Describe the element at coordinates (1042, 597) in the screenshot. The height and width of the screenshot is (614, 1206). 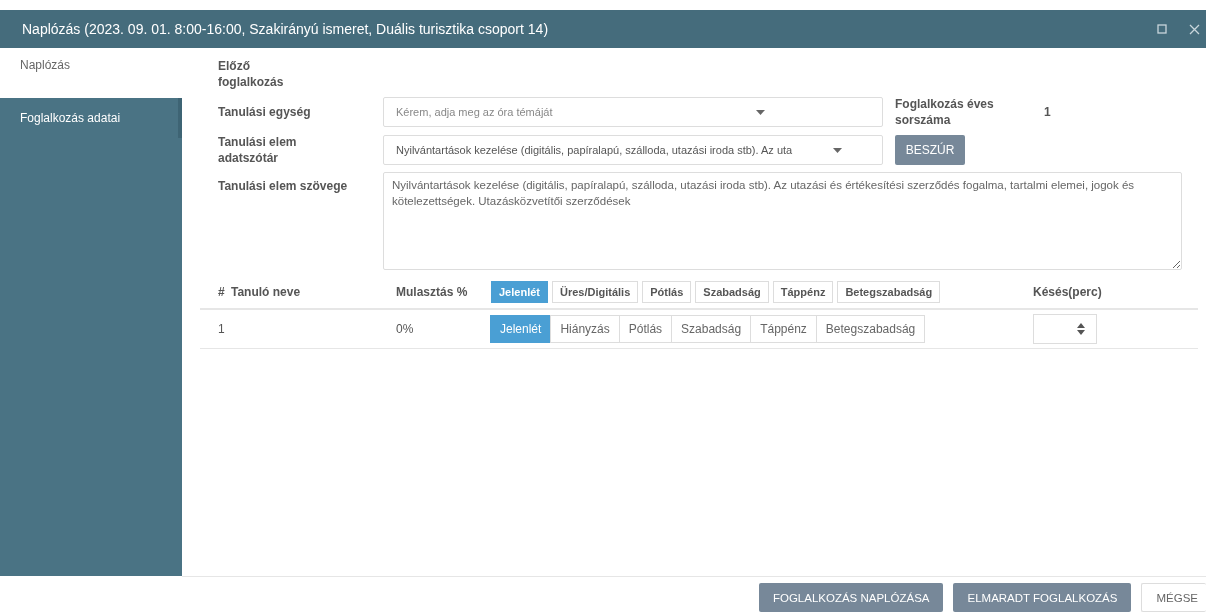
I see `action-button: ELMARADT FOGLALKOZÁS` at that location.